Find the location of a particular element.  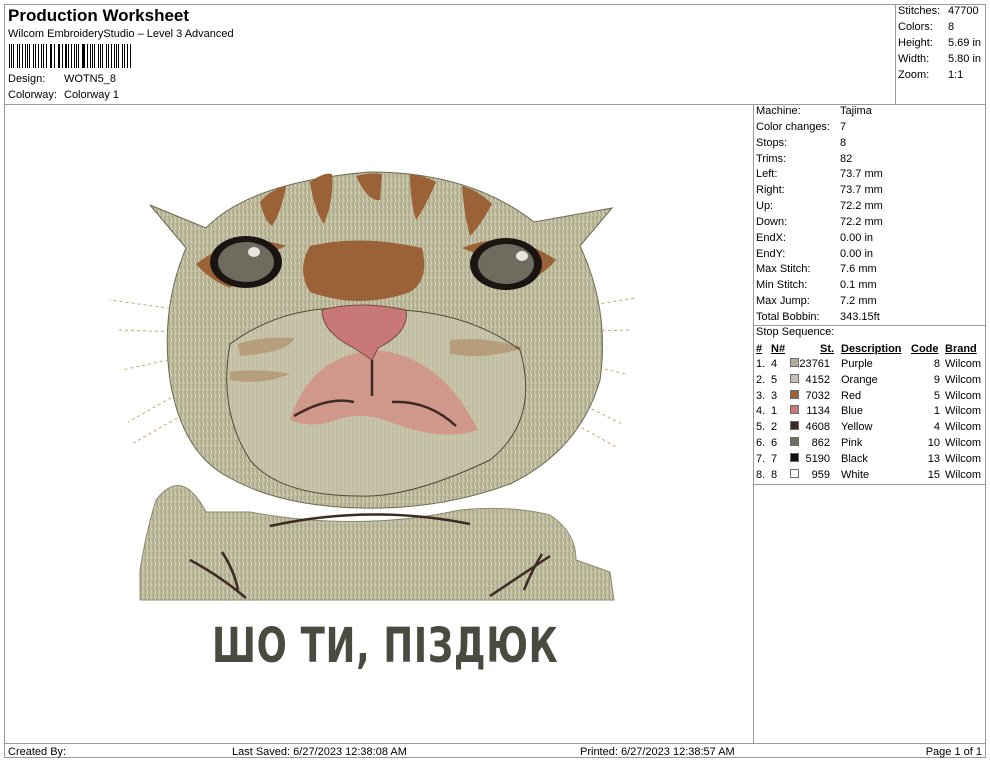

stop-stitch-count: 1134 is located at coordinates (818, 411).